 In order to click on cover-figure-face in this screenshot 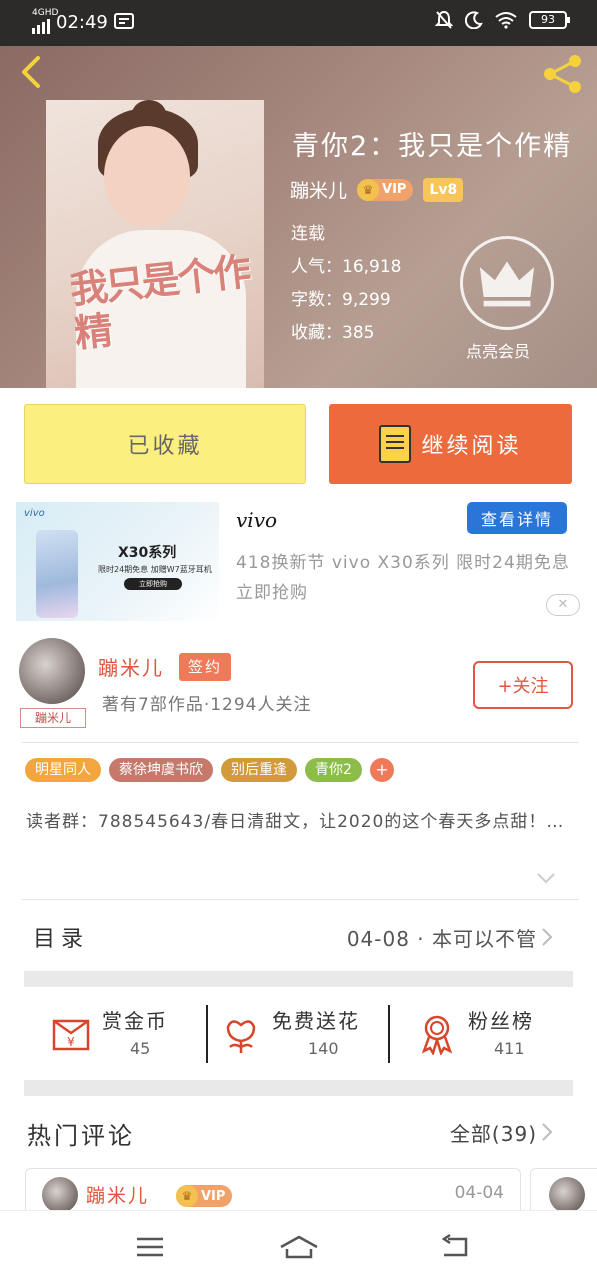, I will do `click(147, 176)`.